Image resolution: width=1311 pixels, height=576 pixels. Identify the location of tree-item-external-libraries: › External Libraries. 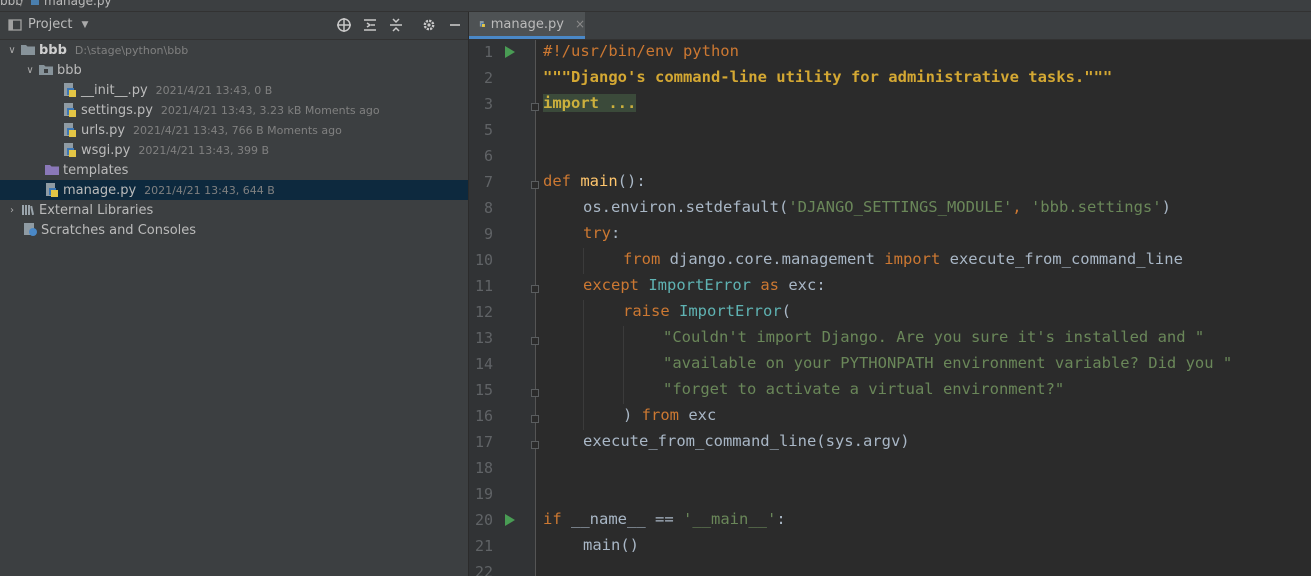
(234, 210).